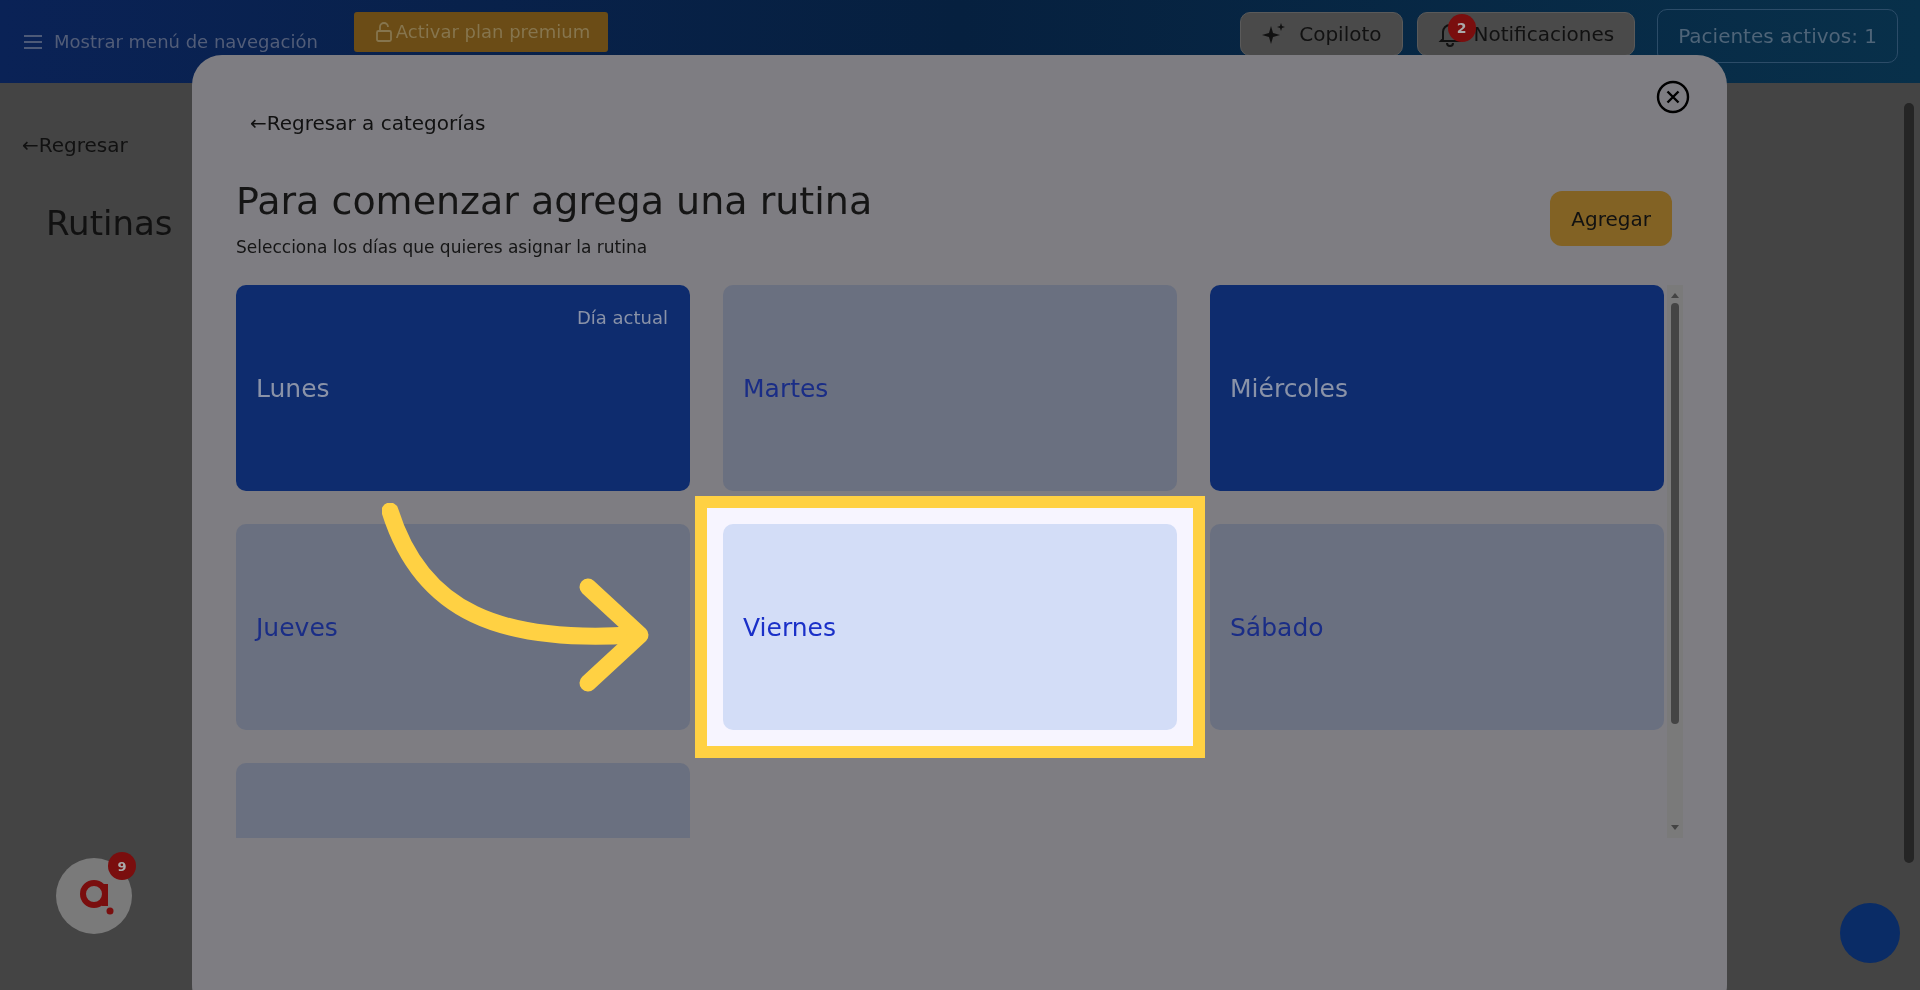 This screenshot has width=1920, height=990. Describe the element at coordinates (1870, 933) in the screenshot. I see `chat-button` at that location.